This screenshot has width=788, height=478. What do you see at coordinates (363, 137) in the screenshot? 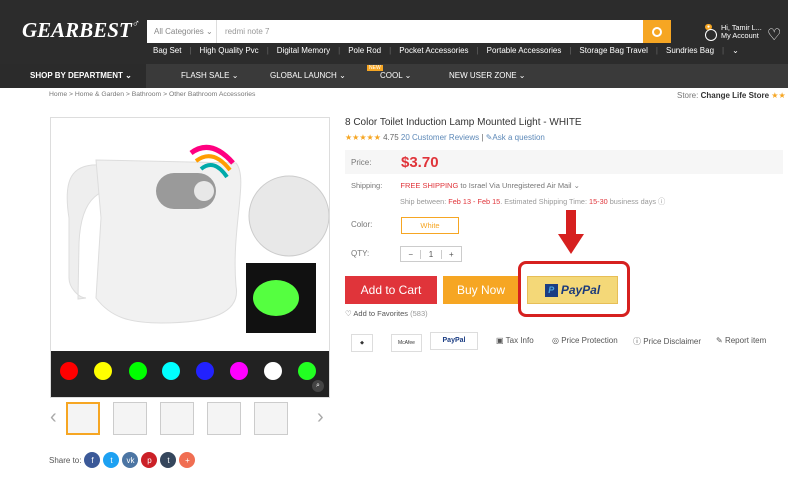
I see `rating-stars-icon: ★★★★★` at bounding box center [363, 137].